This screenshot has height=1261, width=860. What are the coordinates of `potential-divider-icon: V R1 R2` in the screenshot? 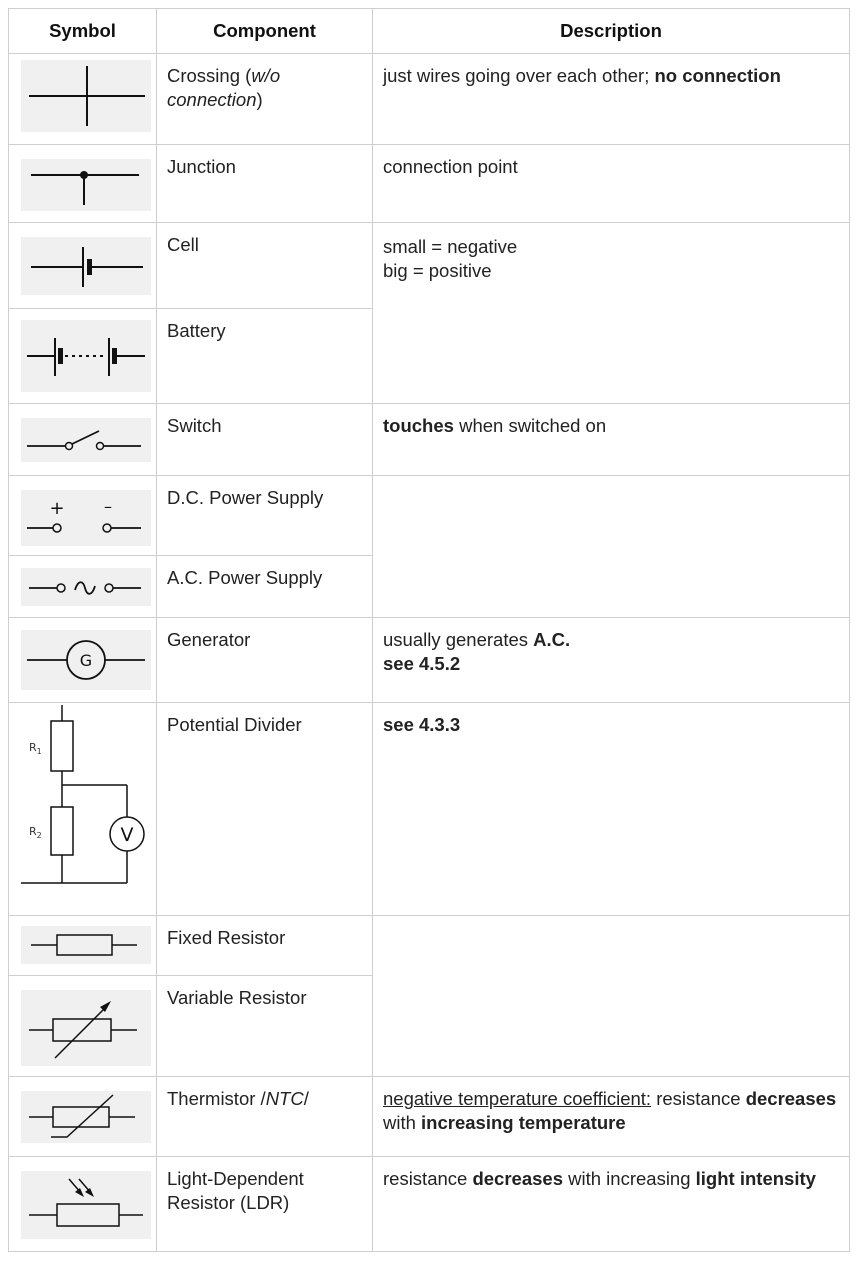 It's located at (88, 803).